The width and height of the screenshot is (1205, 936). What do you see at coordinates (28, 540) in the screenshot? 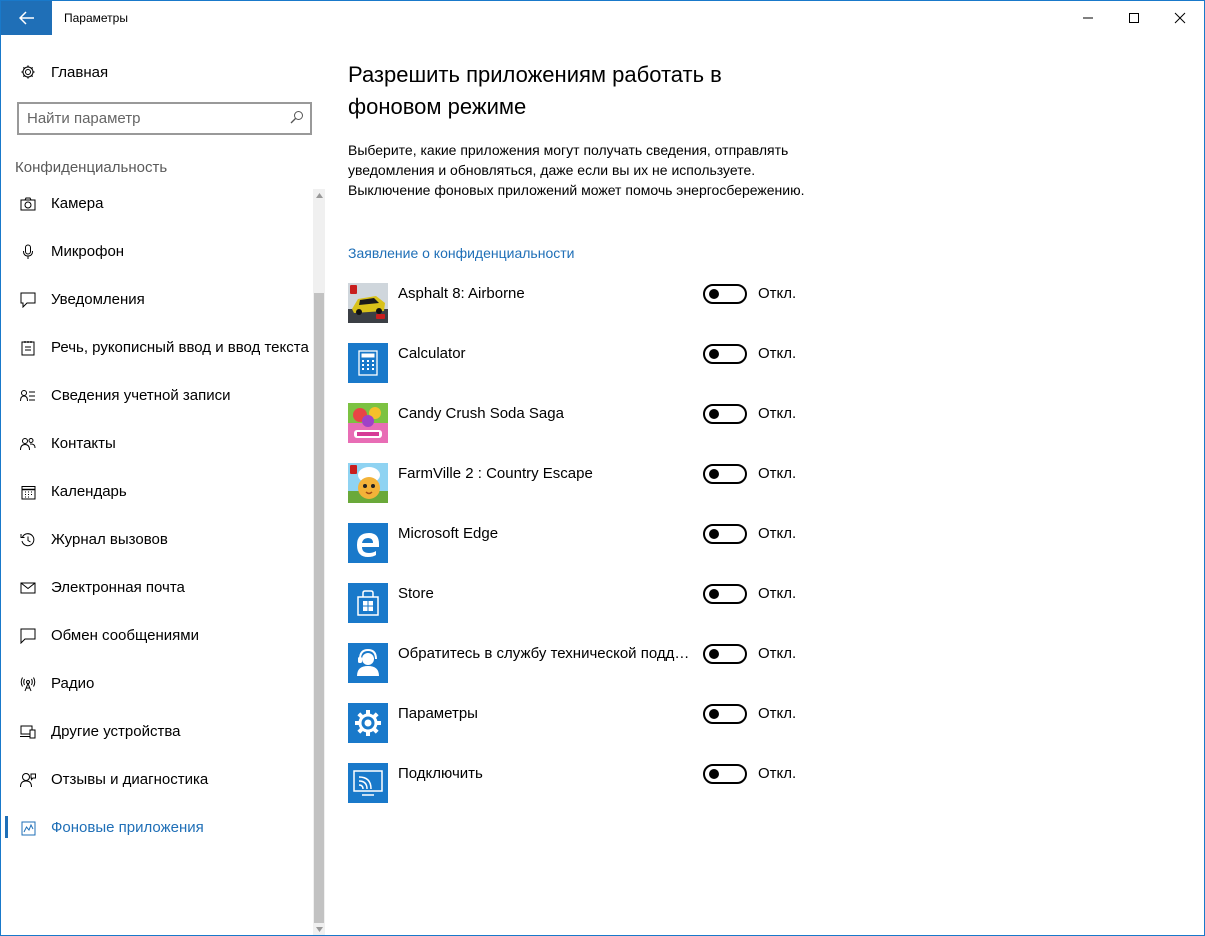
I see `call-history-icon` at bounding box center [28, 540].